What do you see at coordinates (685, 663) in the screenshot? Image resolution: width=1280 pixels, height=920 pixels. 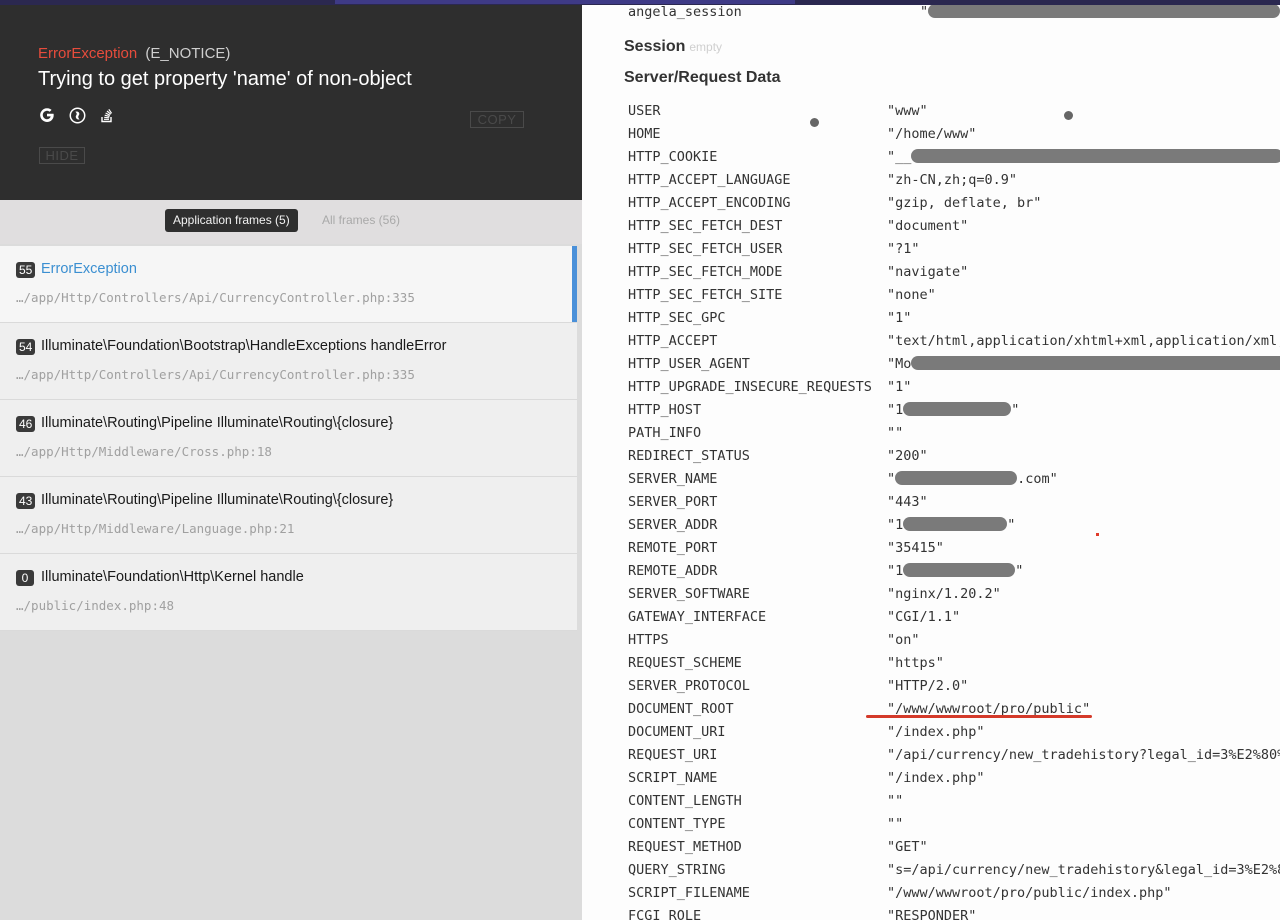 I see `server-data-key: REQUEST_SCHEME` at bounding box center [685, 663].